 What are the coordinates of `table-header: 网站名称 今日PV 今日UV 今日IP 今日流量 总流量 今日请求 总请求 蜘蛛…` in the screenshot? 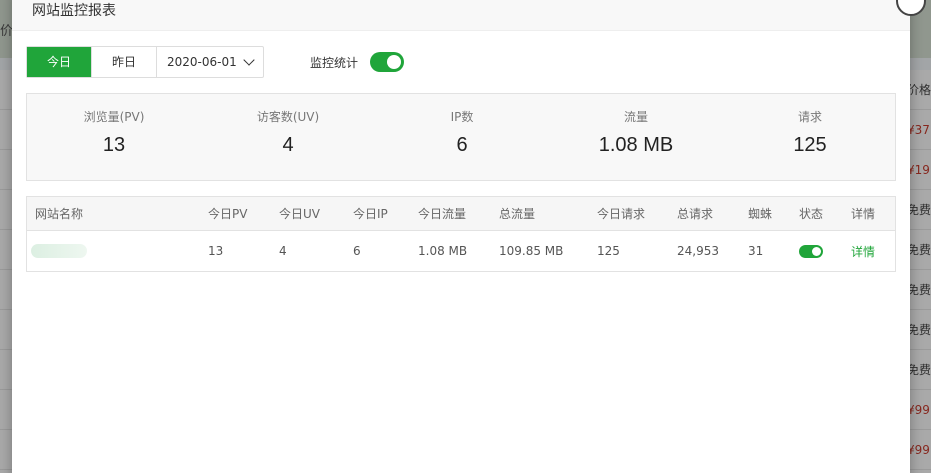 It's located at (461, 214).